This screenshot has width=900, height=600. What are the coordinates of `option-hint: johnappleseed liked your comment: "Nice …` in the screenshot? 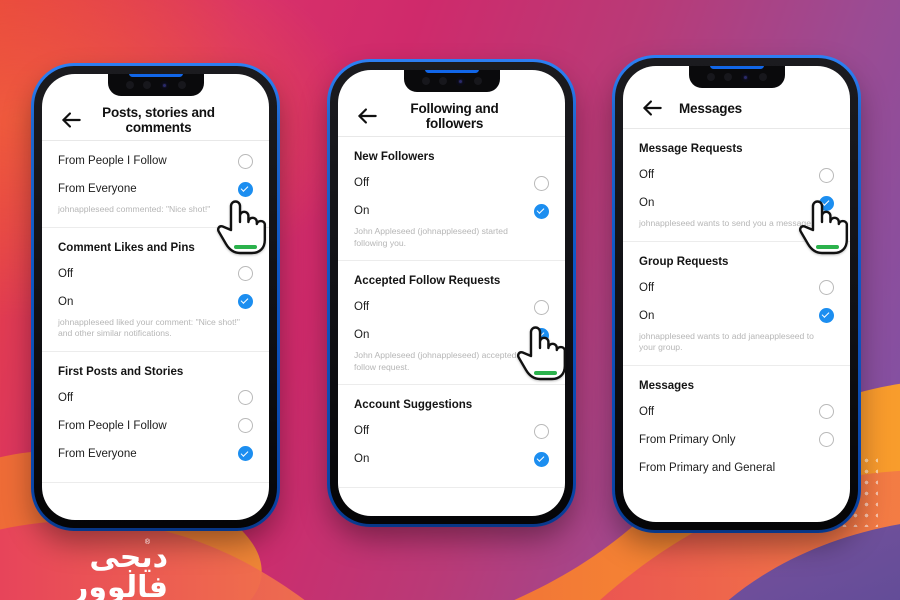 It's located at (149, 327).